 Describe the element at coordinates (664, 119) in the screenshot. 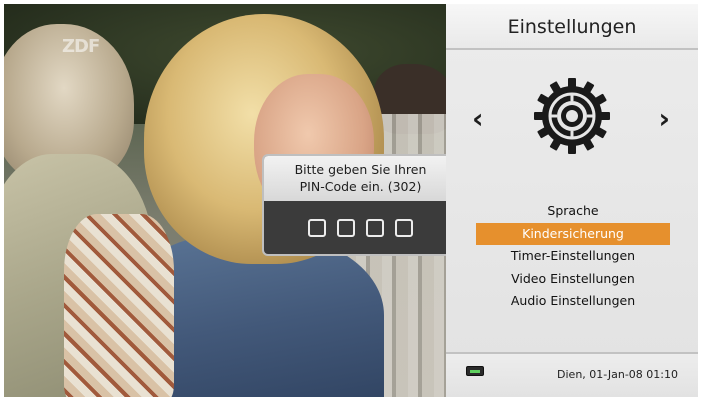

I see `chevron-right-icon: ›` at that location.